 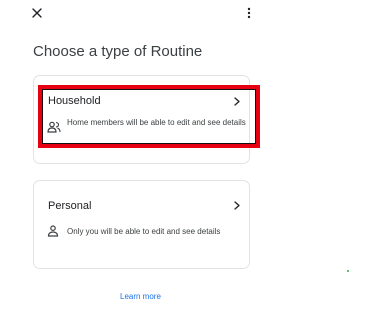 I want to click on more-vert-icon, so click(x=249, y=13).